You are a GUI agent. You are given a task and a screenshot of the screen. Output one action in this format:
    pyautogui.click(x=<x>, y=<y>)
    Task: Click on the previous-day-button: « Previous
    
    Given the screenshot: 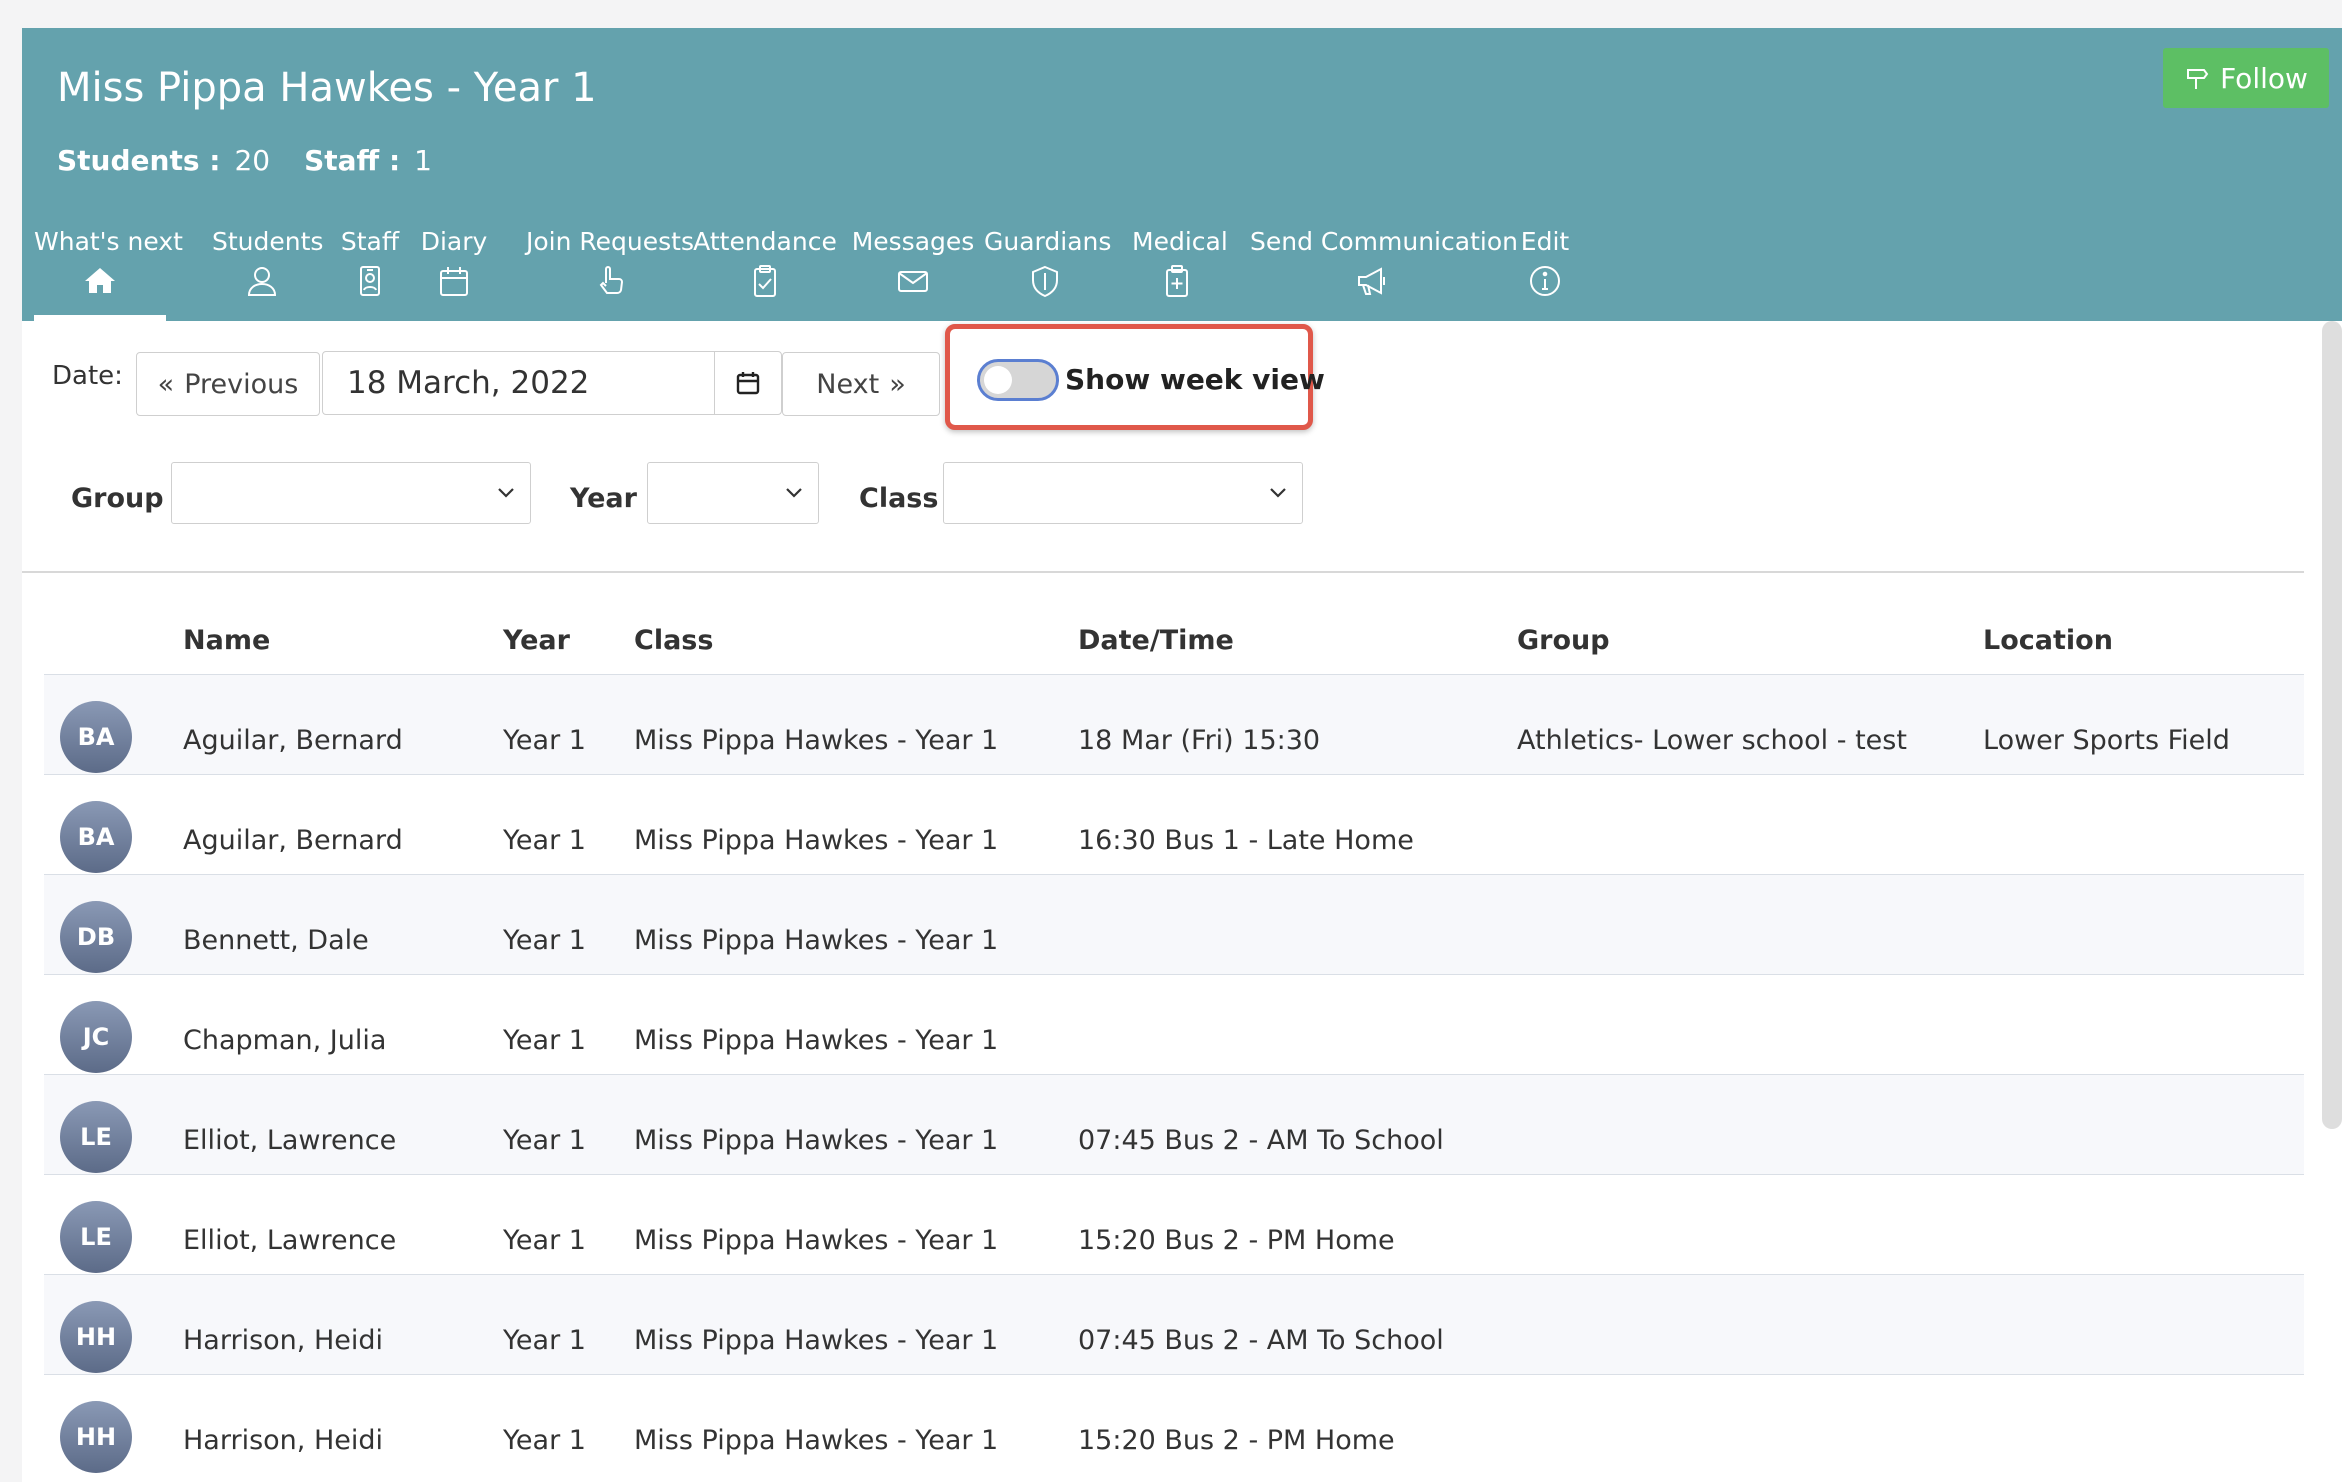 What is the action you would take?
    pyautogui.click(x=228, y=384)
    